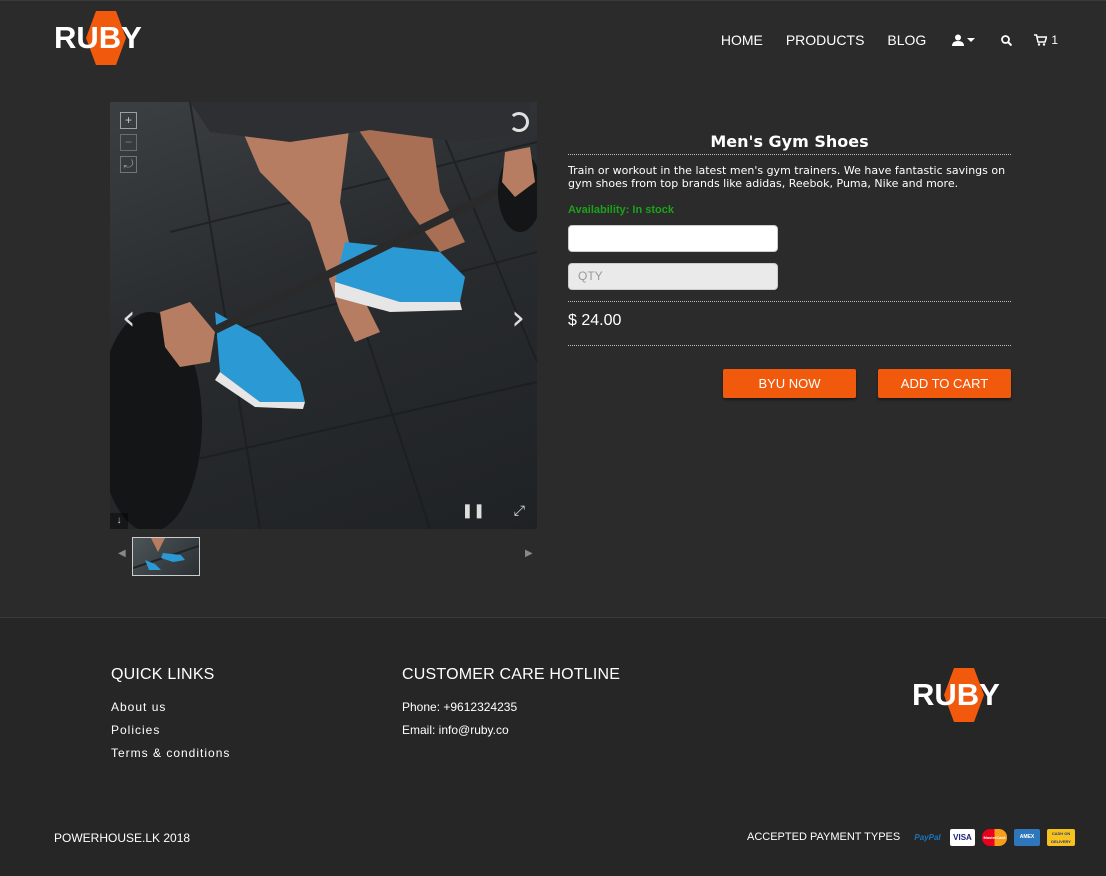 This screenshot has height=876, width=1106. I want to click on cash-on-delivery-icon: CASH ON DELIVERY, so click(1061, 837).